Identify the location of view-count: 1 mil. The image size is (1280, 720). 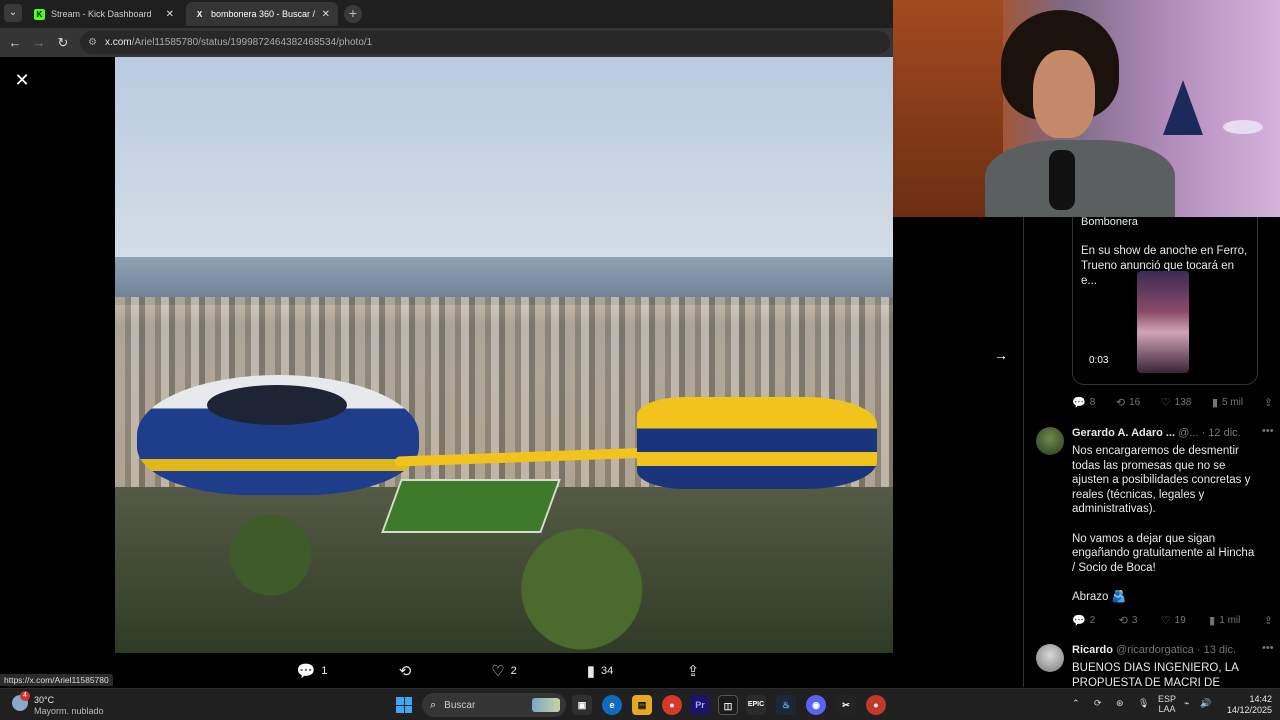
(1230, 620).